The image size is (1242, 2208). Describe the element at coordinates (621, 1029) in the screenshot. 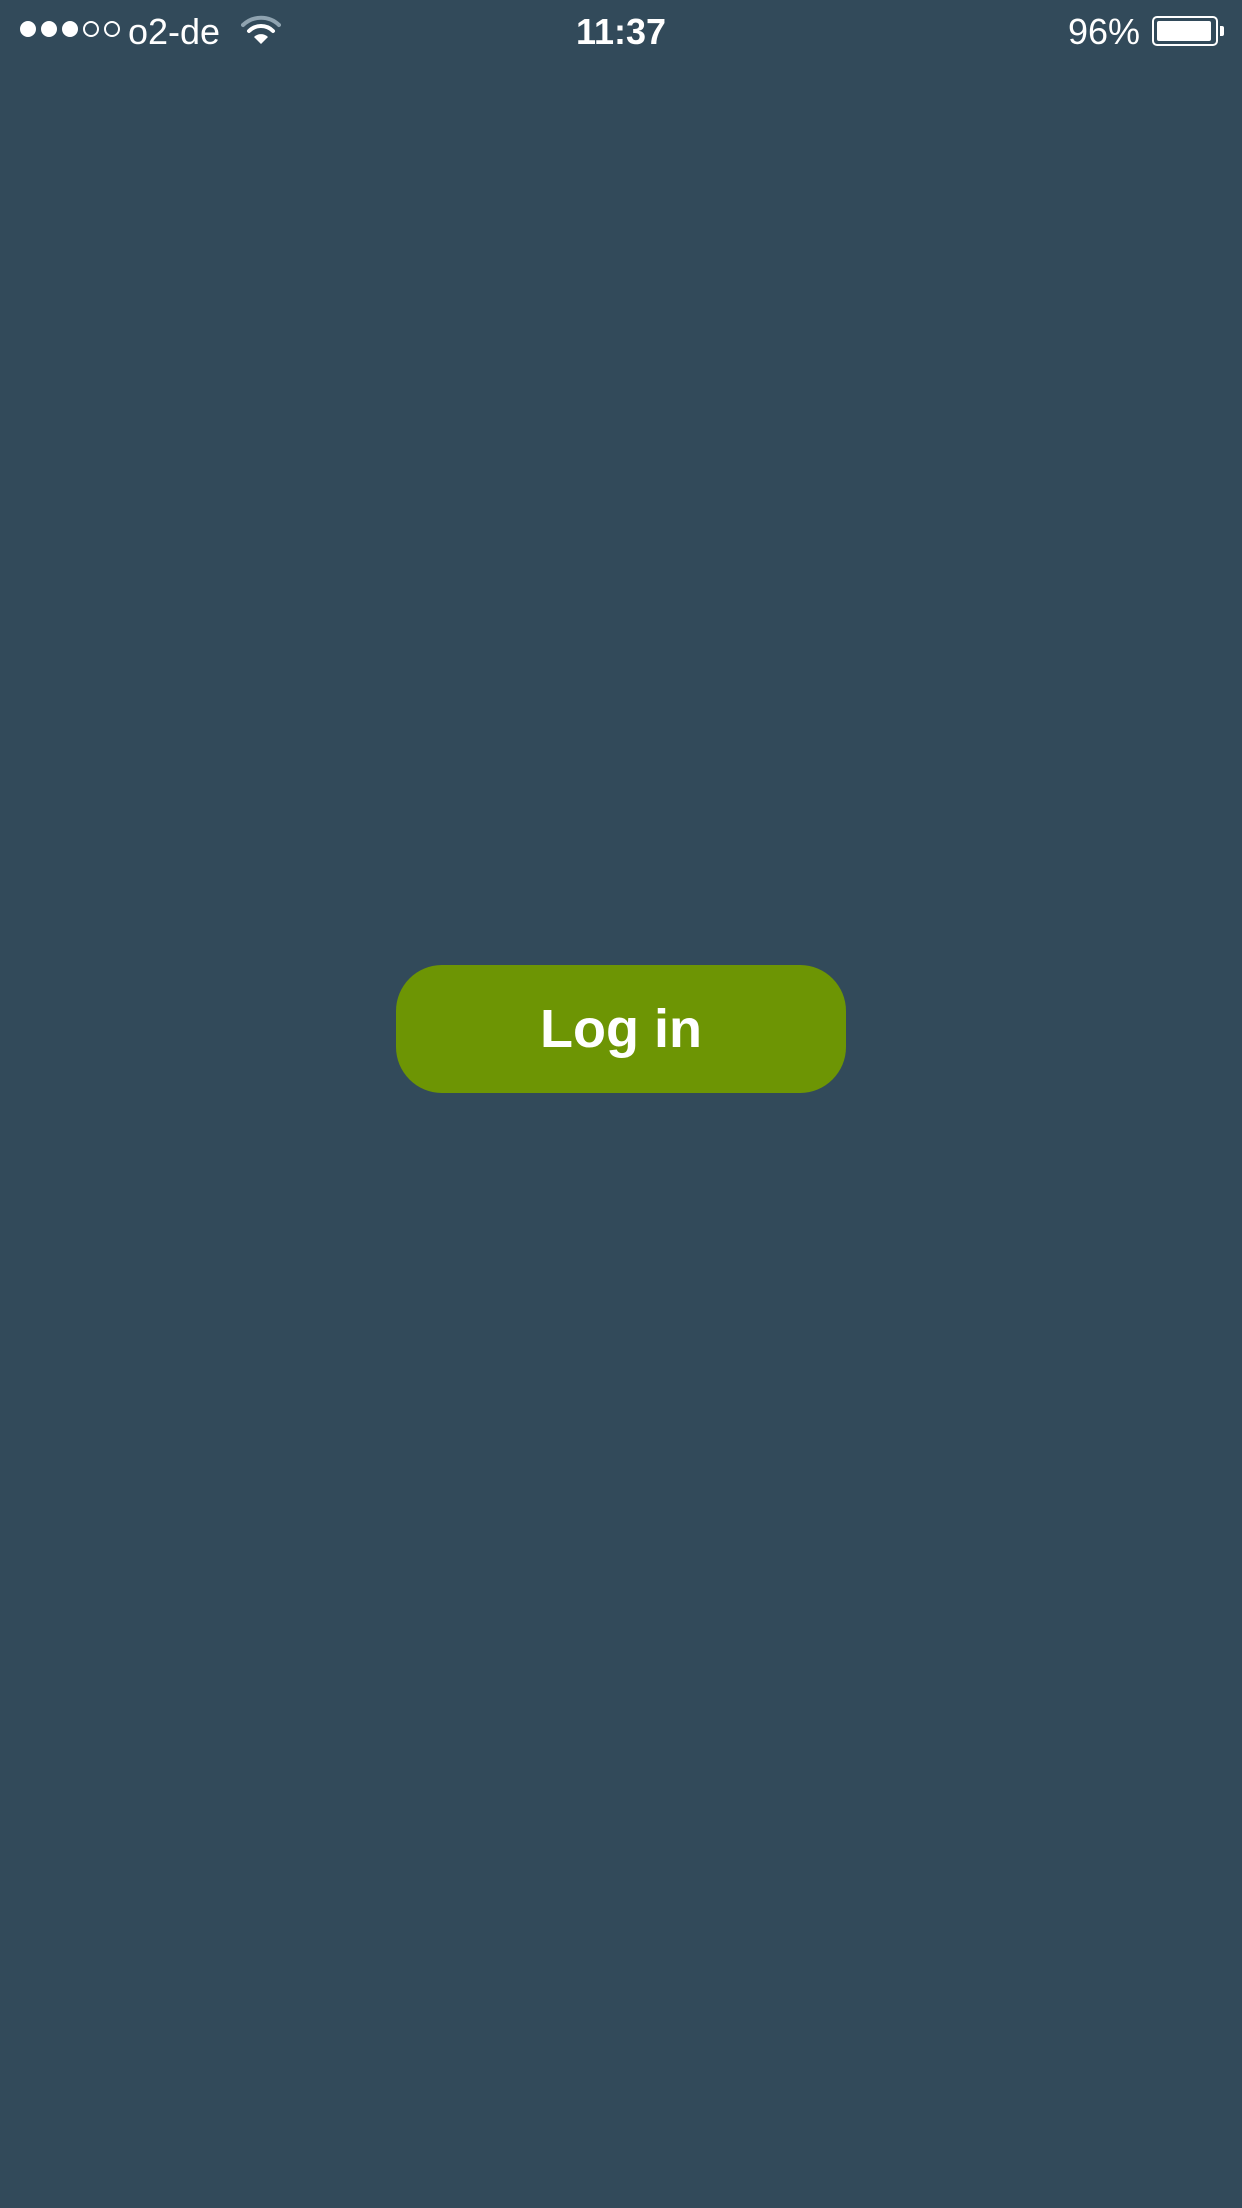

I see `login-button: Log in` at that location.